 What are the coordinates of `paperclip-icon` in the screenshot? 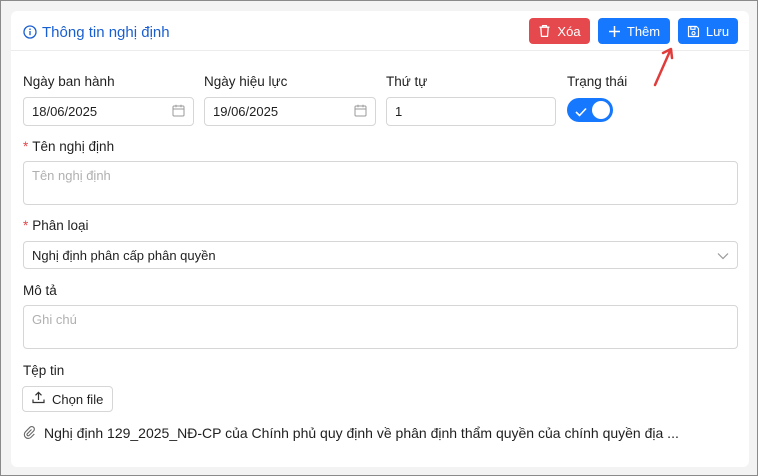 It's located at (29, 433).